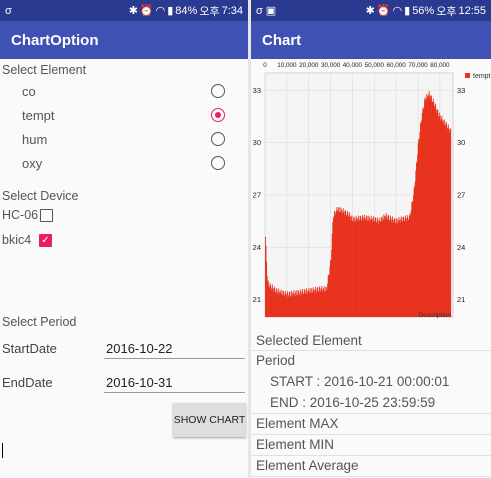 The height and width of the screenshot is (478, 491). What do you see at coordinates (451, 222) in the screenshot?
I see `data-bar` at bounding box center [451, 222].